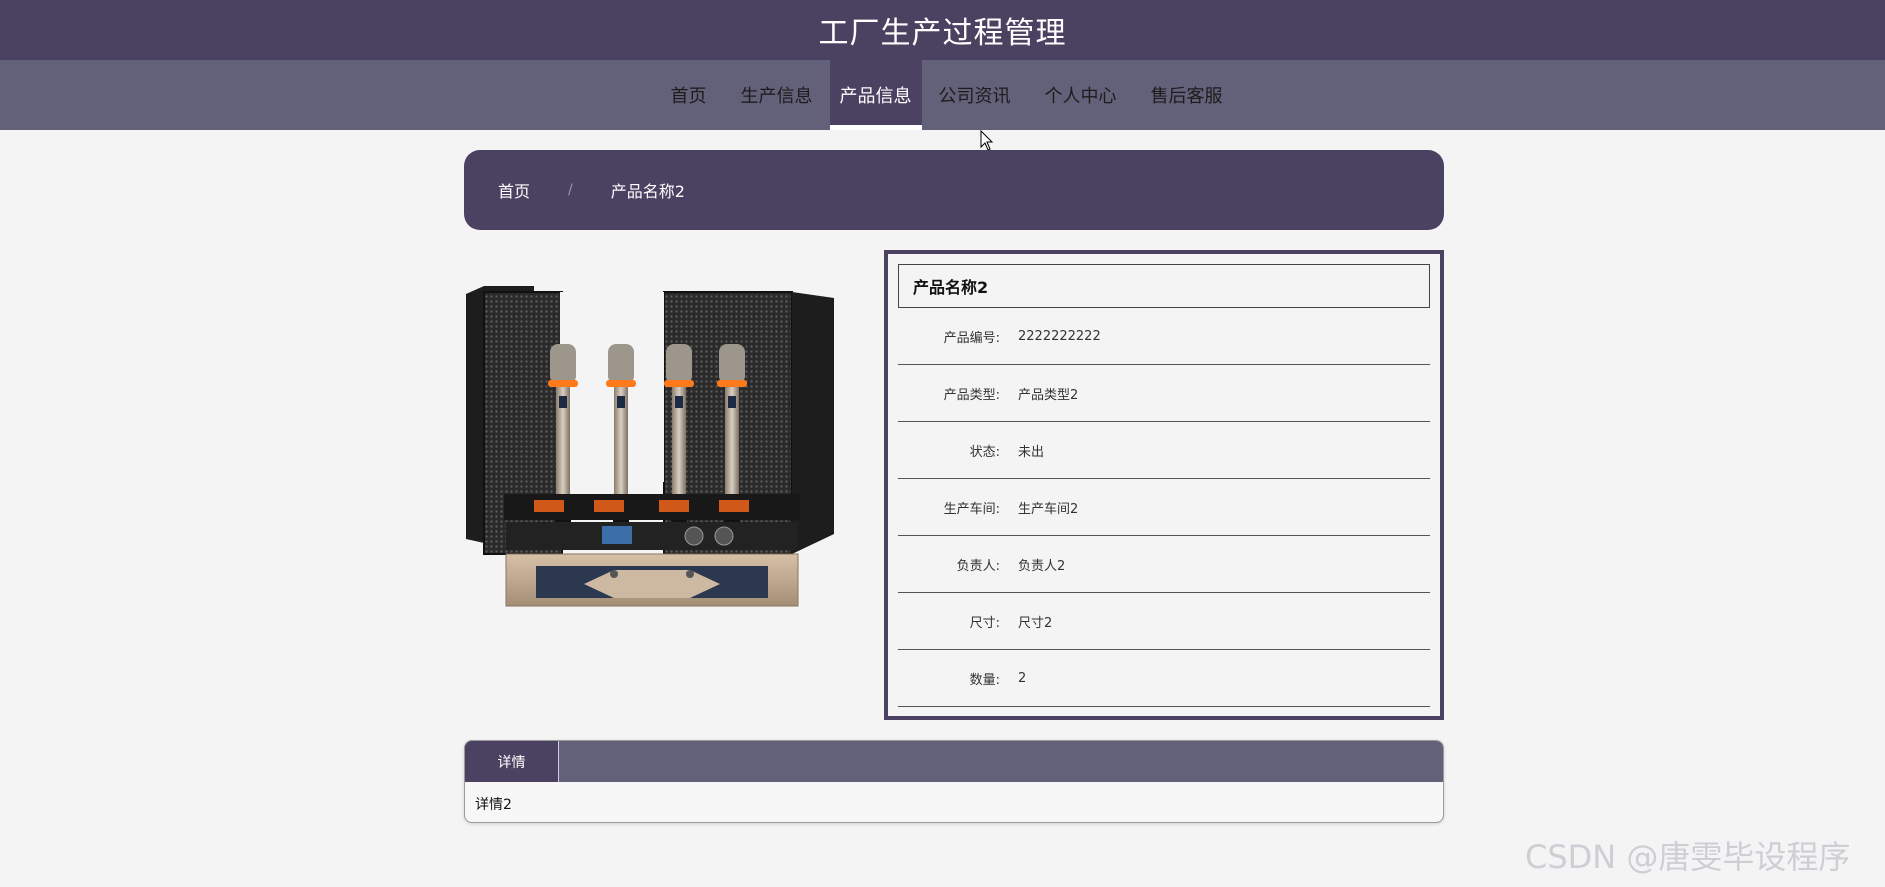 The width and height of the screenshot is (1885, 887). What do you see at coordinates (1081, 95) in the screenshot?
I see `nav-item-personal-center: 个人中心` at bounding box center [1081, 95].